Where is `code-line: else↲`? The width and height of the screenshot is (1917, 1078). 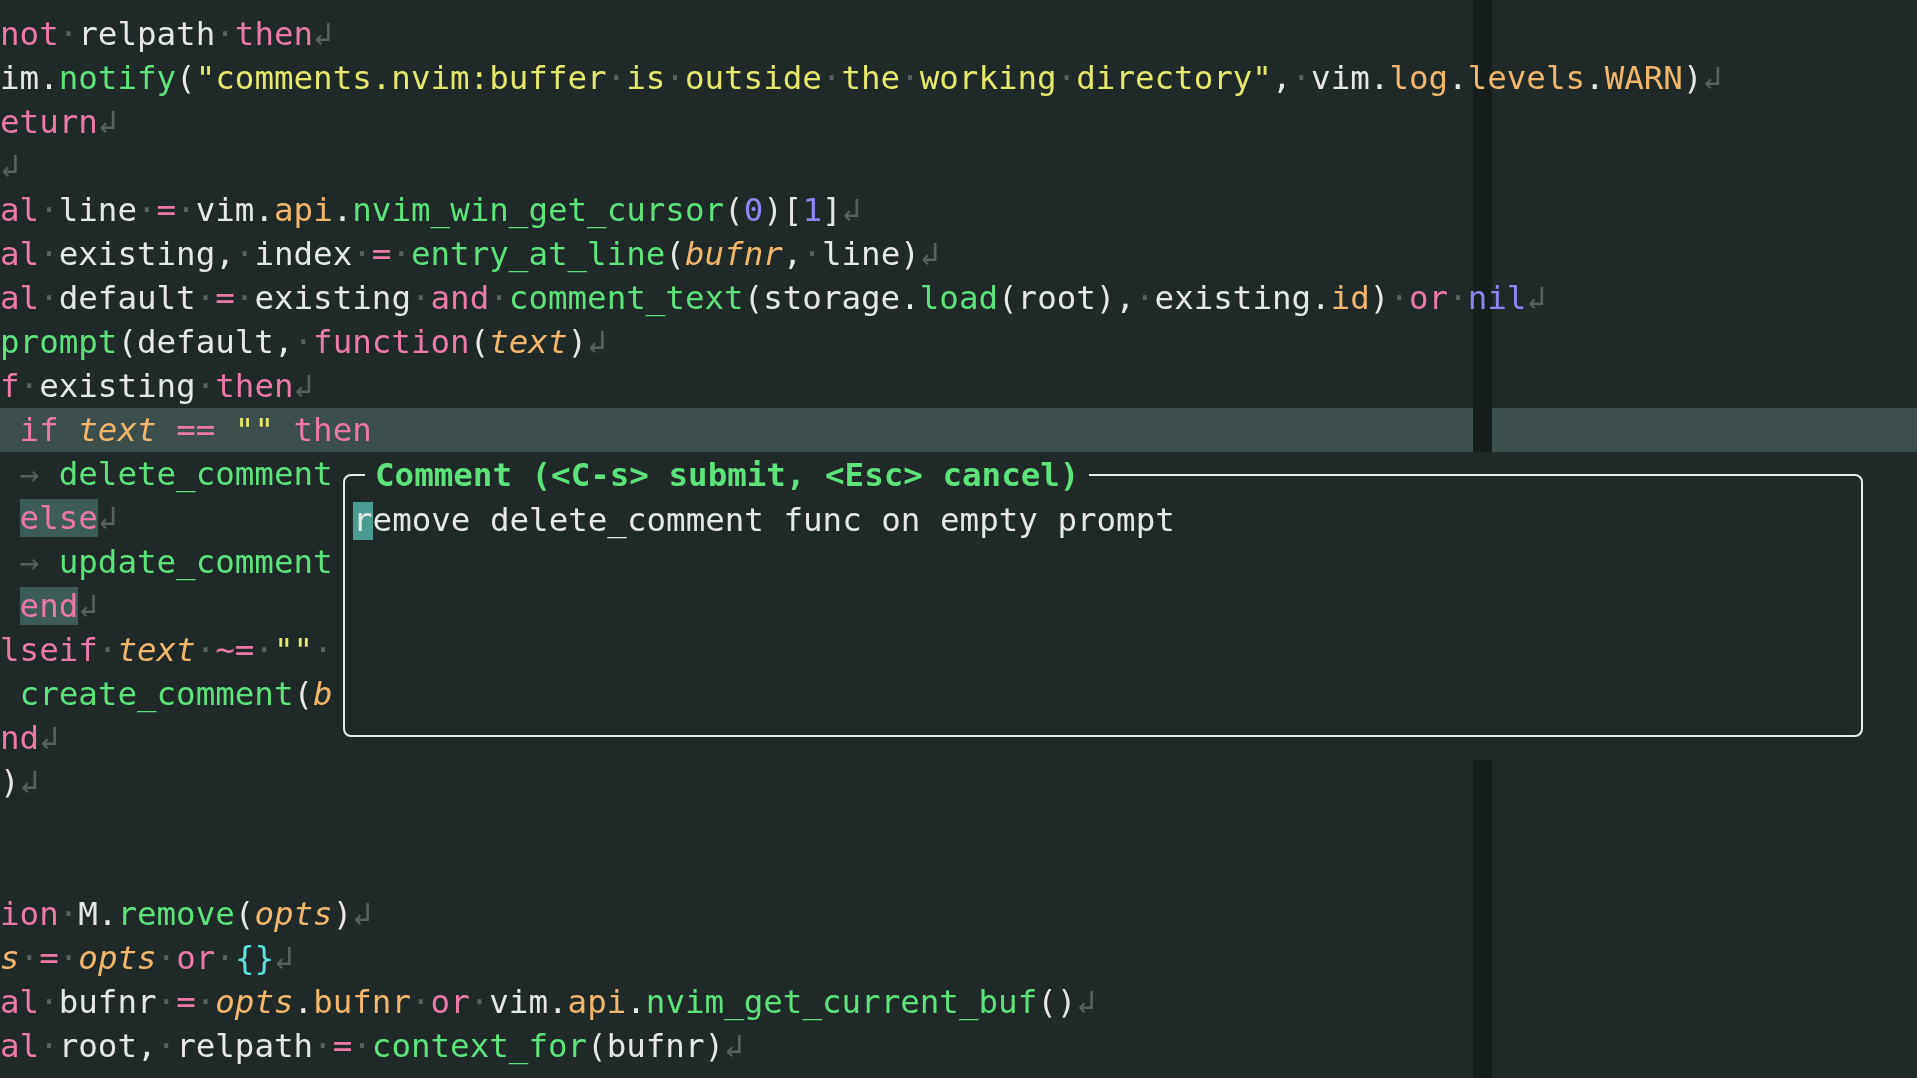
code-line: else↲ is located at coordinates (68, 518).